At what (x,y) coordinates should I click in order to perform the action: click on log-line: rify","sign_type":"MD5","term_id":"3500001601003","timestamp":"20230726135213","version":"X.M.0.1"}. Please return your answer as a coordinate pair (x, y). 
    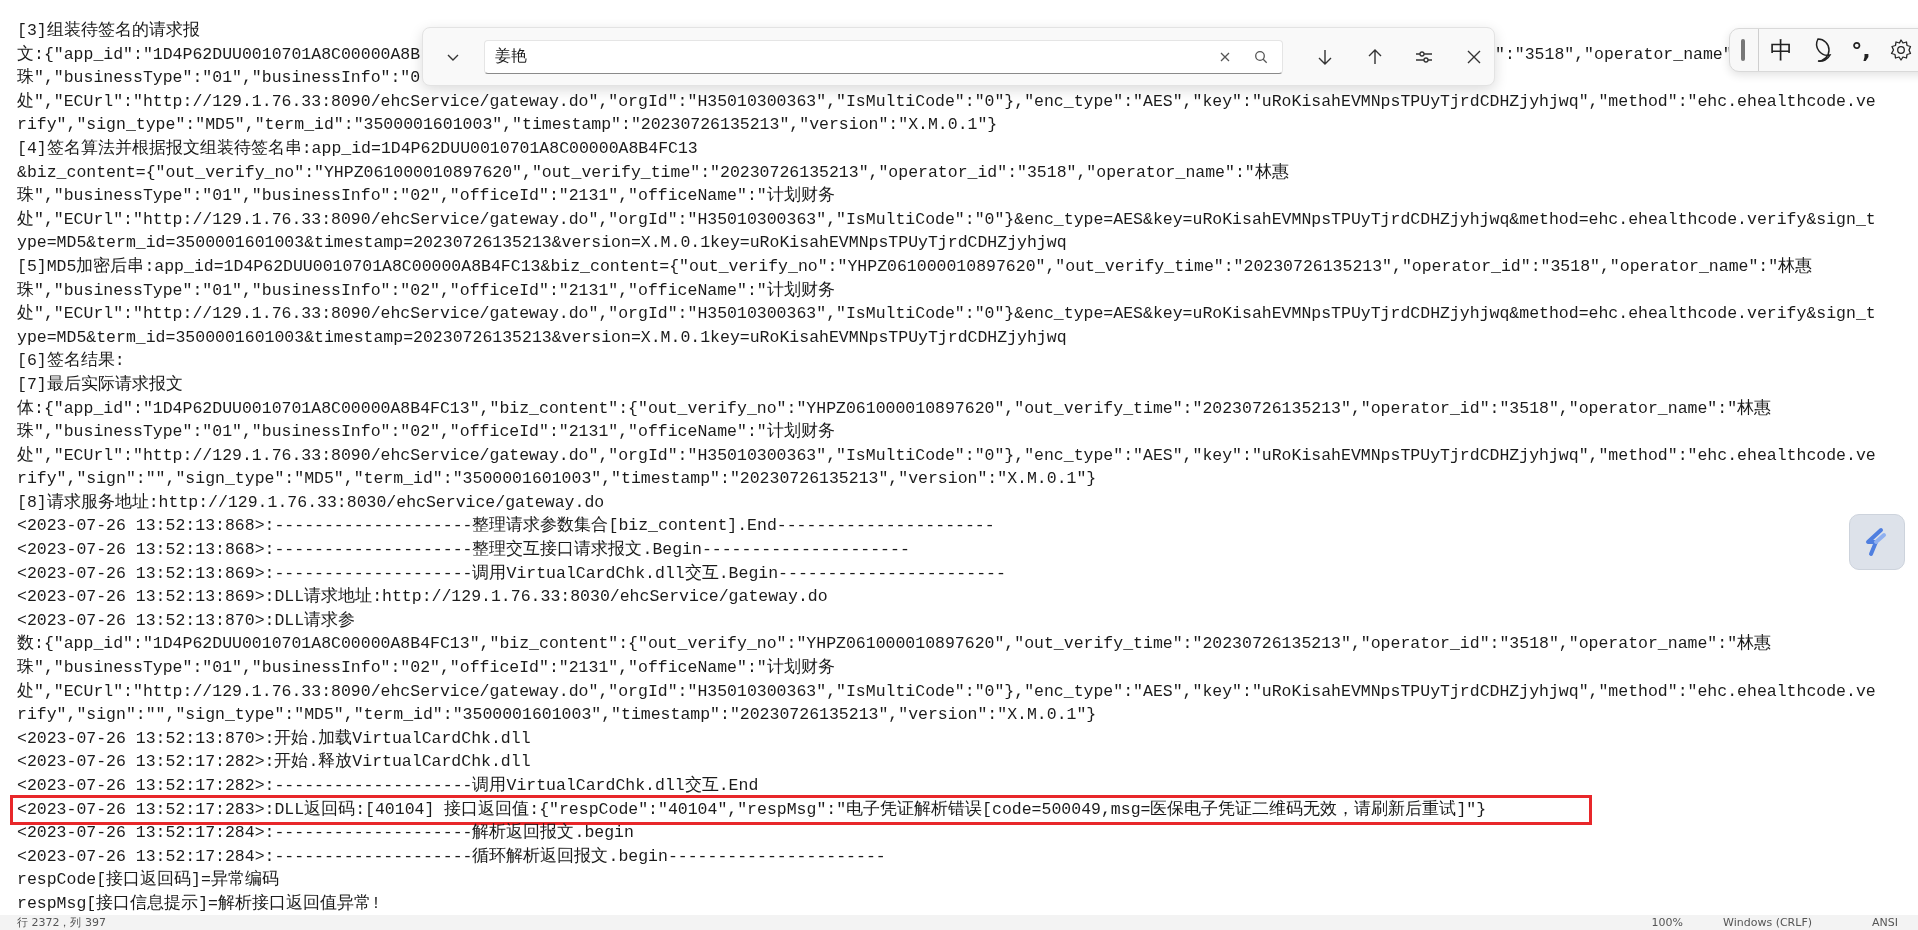
    Looking at the image, I should click on (507, 125).